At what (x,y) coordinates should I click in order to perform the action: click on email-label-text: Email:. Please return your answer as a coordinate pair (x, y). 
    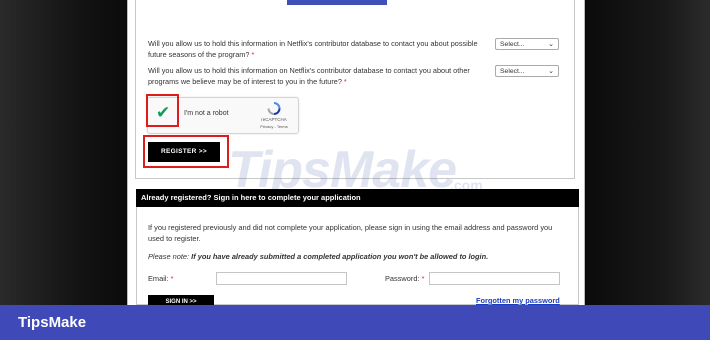
    Looking at the image, I should click on (158, 278).